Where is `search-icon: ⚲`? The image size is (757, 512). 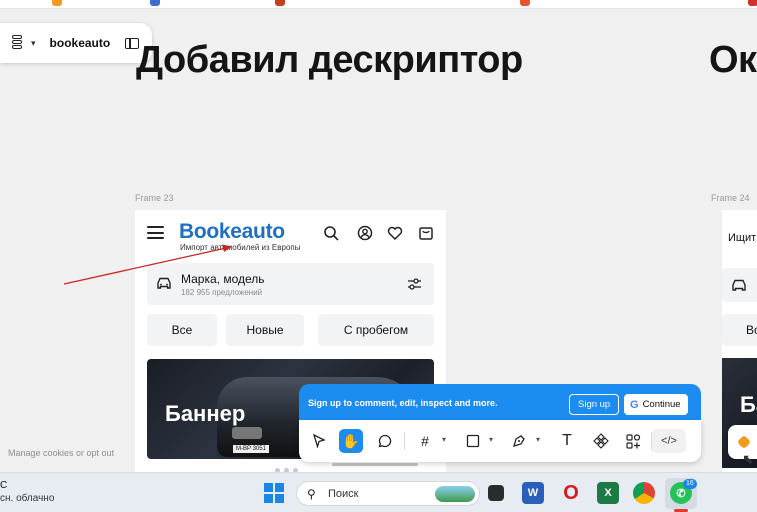
search-icon: ⚲ is located at coordinates (311, 494).